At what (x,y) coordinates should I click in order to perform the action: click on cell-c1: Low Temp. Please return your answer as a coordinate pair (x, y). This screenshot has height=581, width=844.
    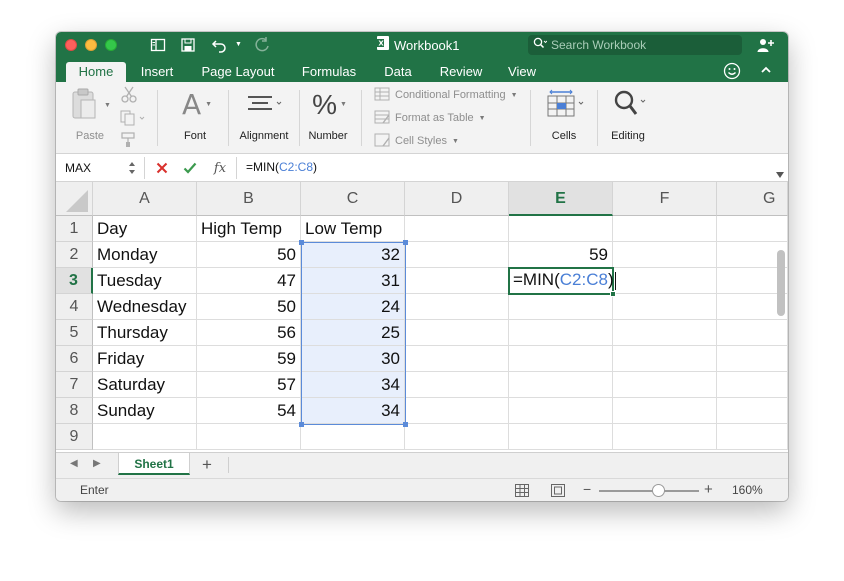
    Looking at the image, I should click on (353, 229).